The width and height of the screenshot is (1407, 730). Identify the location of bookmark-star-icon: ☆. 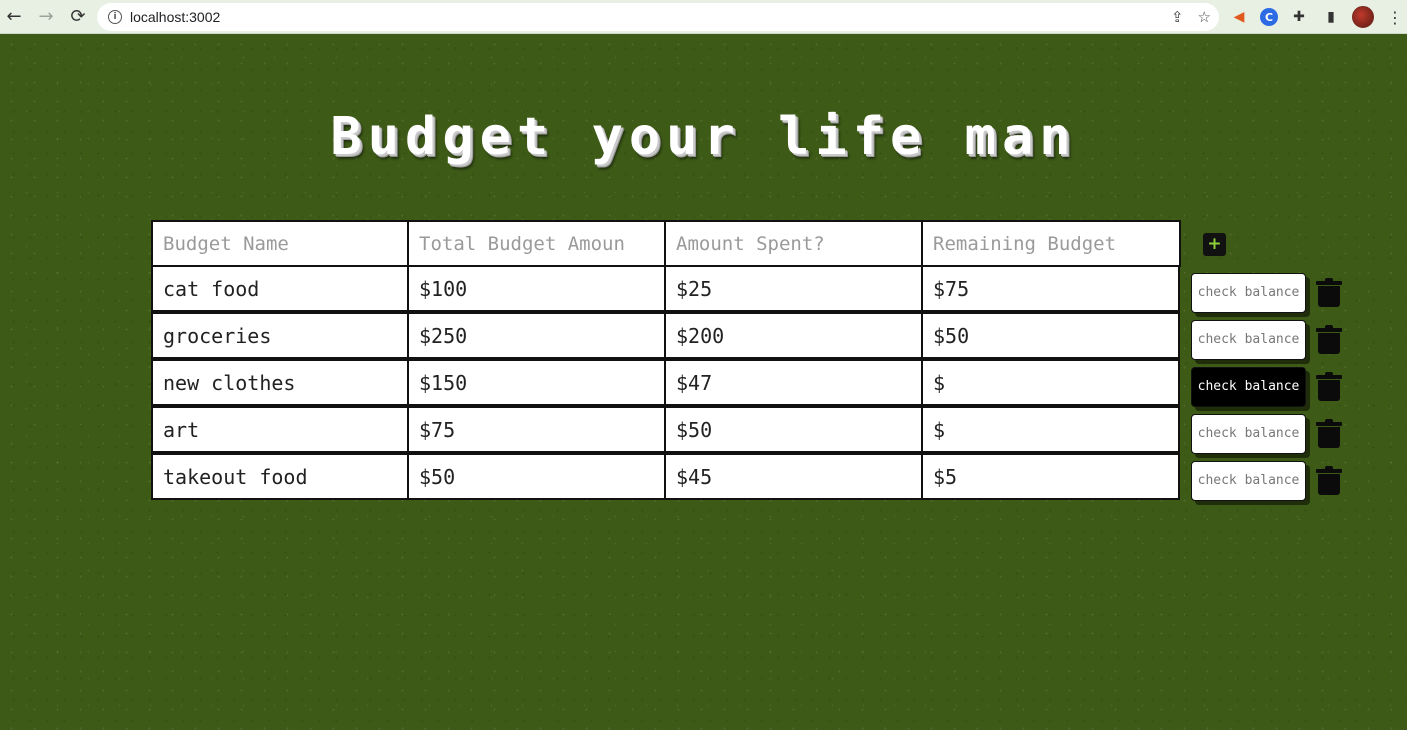
(1204, 17).